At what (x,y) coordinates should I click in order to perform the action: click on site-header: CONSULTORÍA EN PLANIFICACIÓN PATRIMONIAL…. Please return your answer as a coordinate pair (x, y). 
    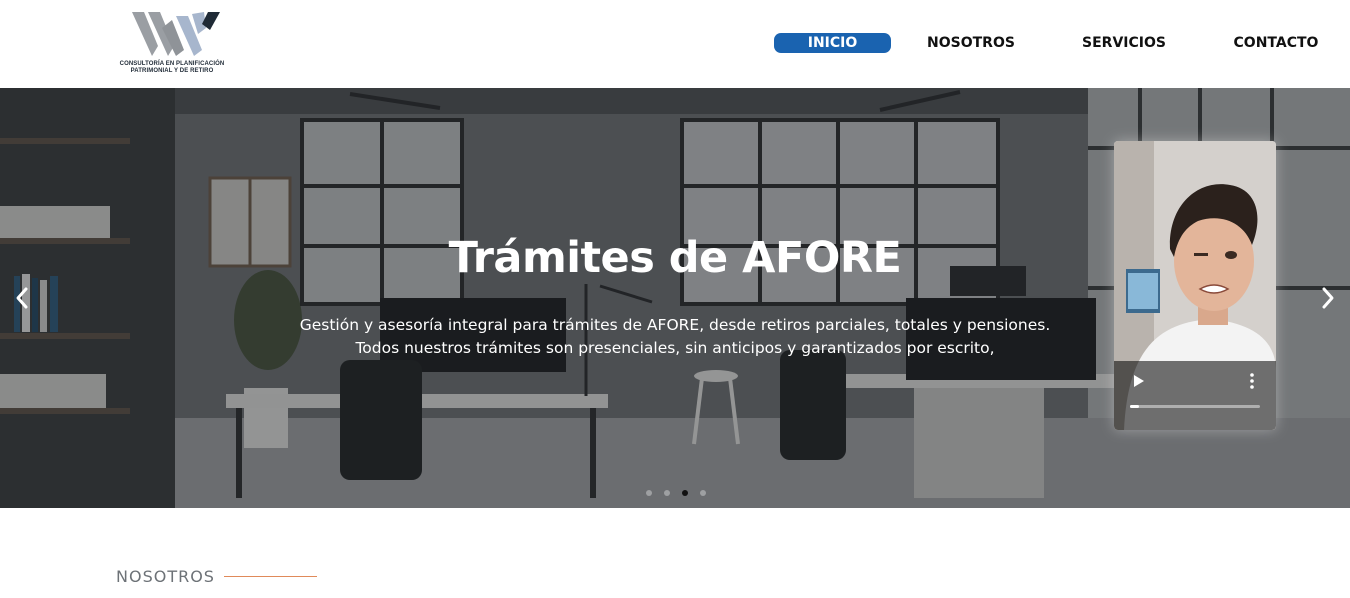
    Looking at the image, I should click on (675, 44).